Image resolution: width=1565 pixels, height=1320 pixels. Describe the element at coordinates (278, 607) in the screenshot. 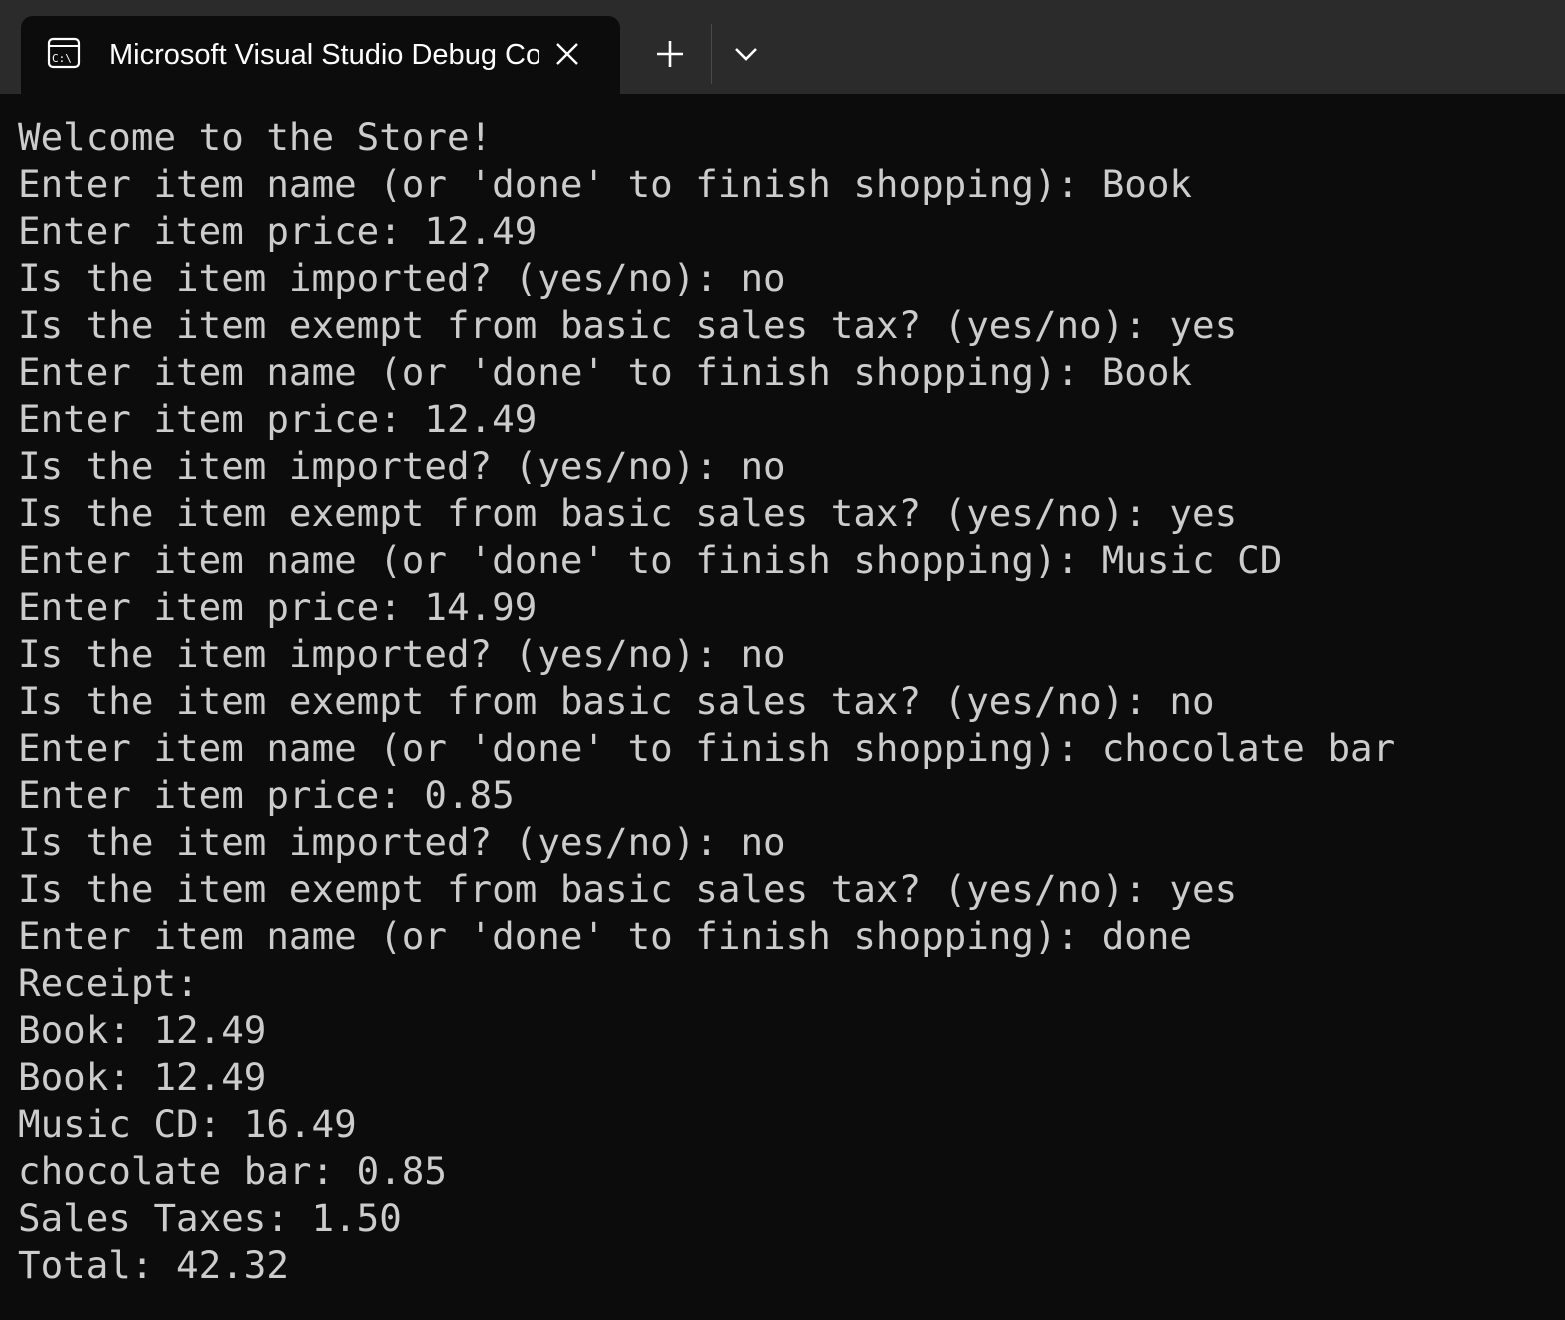

I see `console-line: Enter item price: 14.99` at that location.